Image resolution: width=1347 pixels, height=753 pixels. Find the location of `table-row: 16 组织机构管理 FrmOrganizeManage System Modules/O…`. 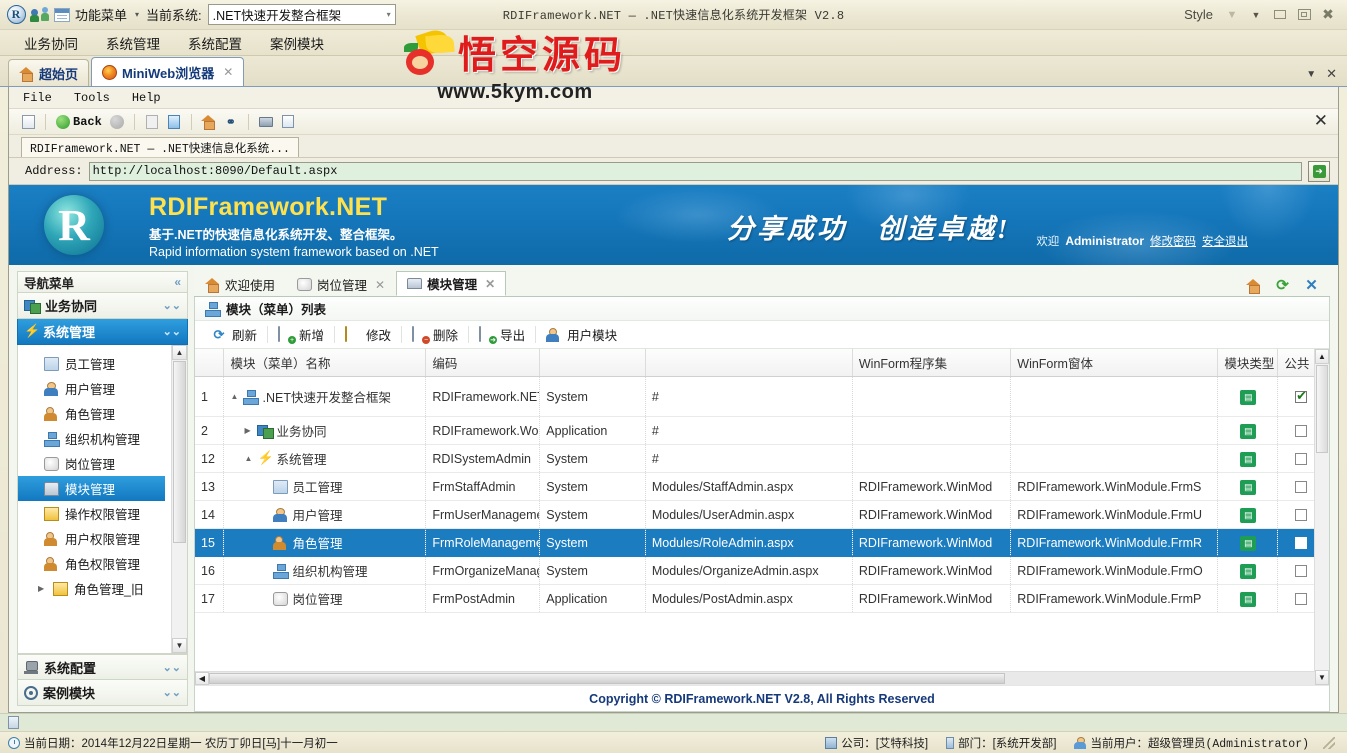

table-row: 16 组织机构管理 FrmOrganizeManage System Modules/O… is located at coordinates (760, 570).